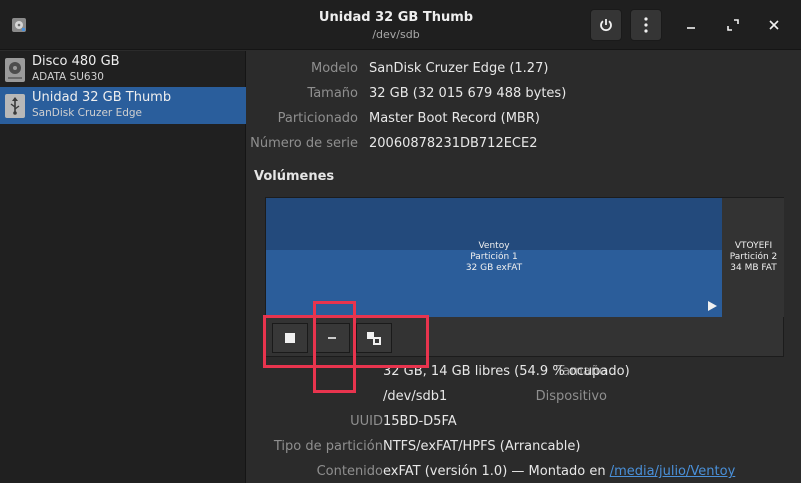 The width and height of the screenshot is (801, 483). What do you see at coordinates (15, 70) in the screenshot?
I see `hard-disk-icon` at bounding box center [15, 70].